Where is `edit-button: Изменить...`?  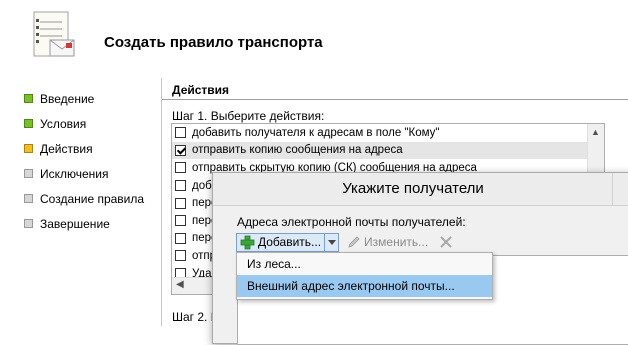 edit-button: Изменить... is located at coordinates (387, 242).